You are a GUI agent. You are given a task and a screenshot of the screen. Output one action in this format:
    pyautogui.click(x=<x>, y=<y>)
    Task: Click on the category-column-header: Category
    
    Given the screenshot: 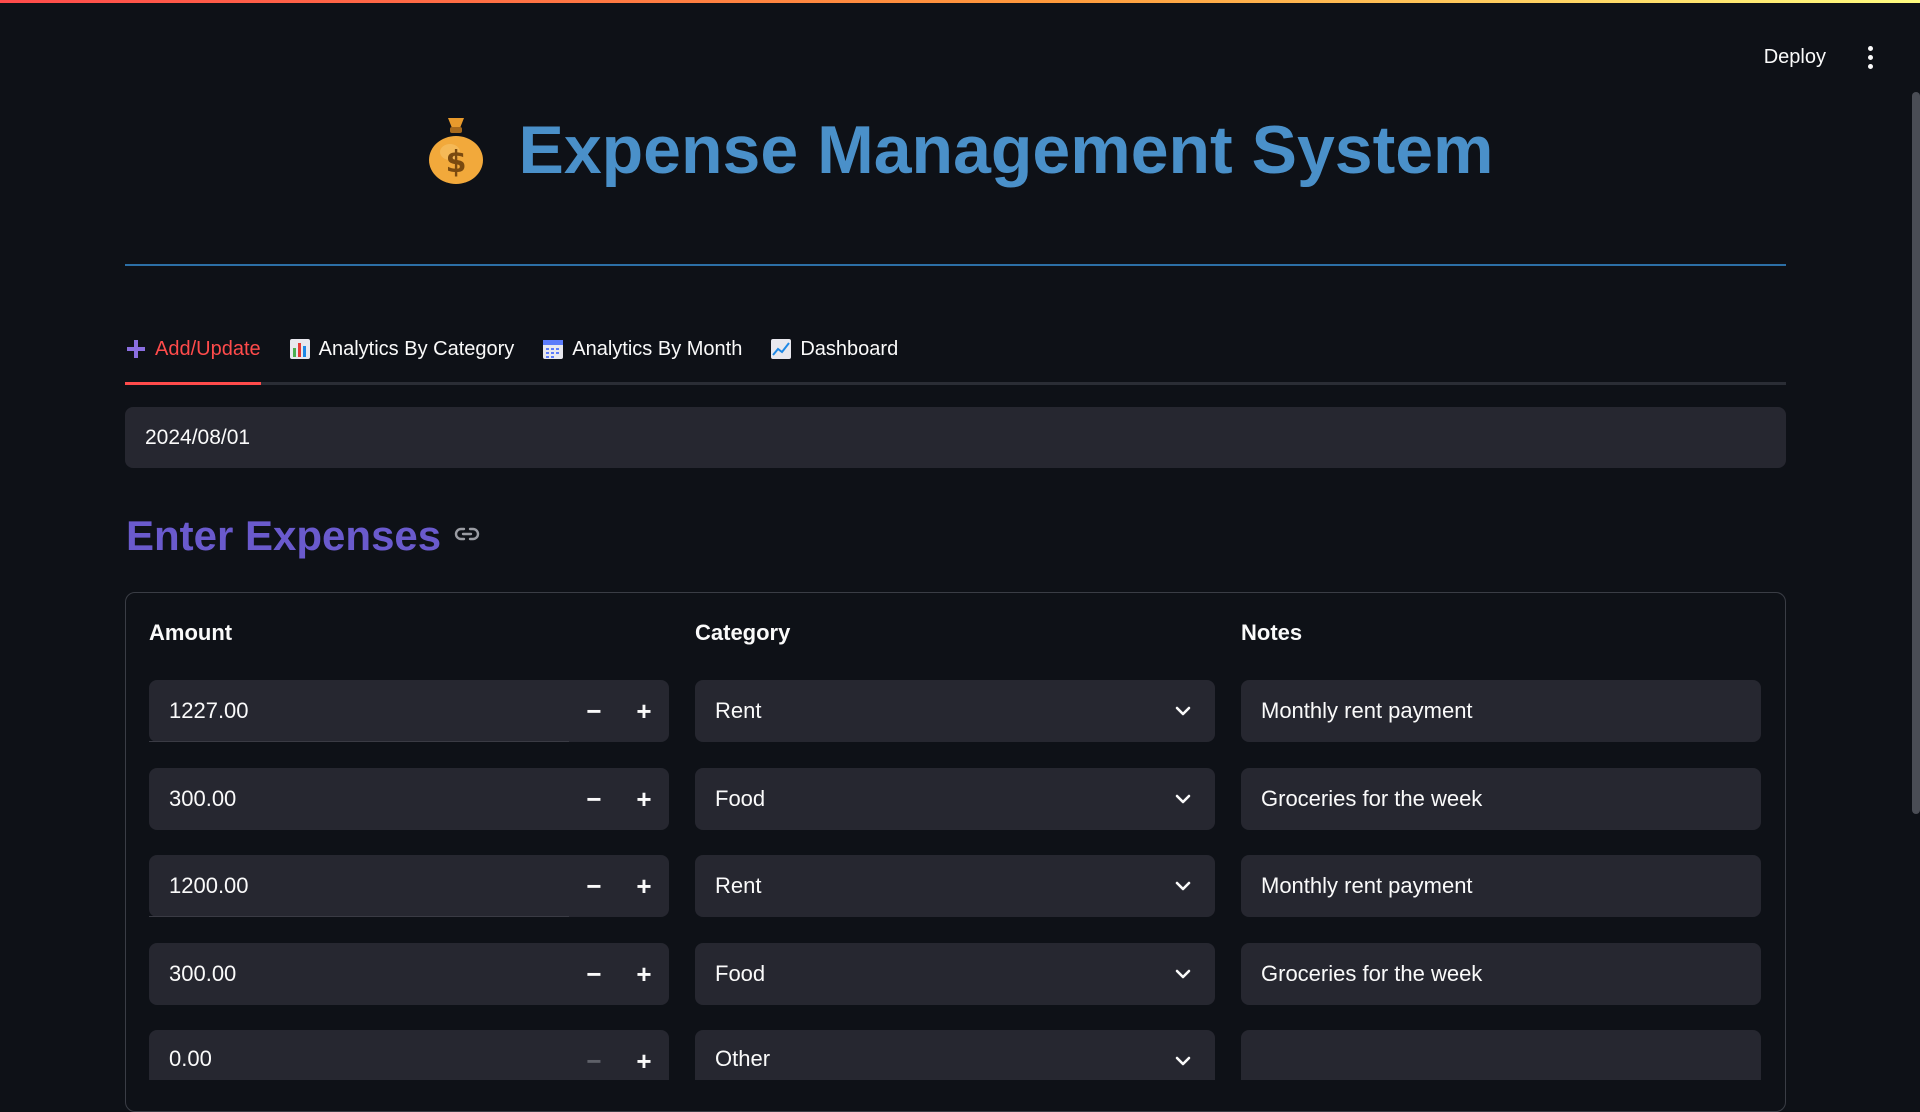 What is the action you would take?
    pyautogui.click(x=743, y=632)
    